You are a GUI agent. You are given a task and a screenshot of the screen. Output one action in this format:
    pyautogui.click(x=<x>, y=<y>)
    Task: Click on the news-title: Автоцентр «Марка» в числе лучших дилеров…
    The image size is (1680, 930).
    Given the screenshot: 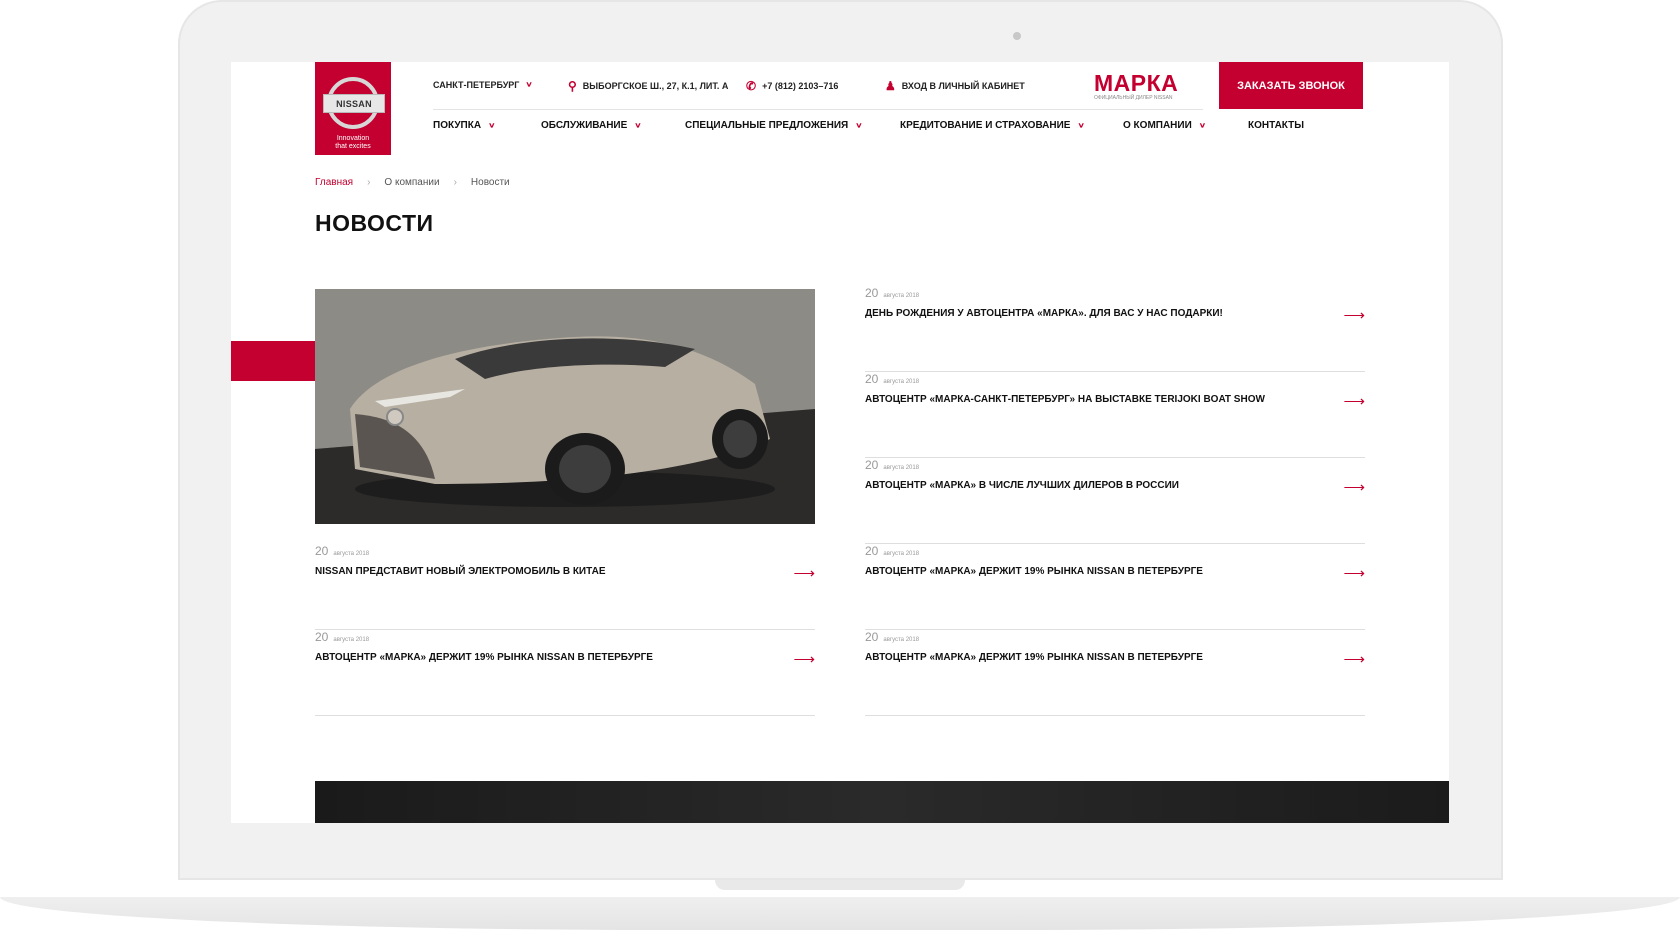 What is the action you would take?
    pyautogui.click(x=1095, y=485)
    